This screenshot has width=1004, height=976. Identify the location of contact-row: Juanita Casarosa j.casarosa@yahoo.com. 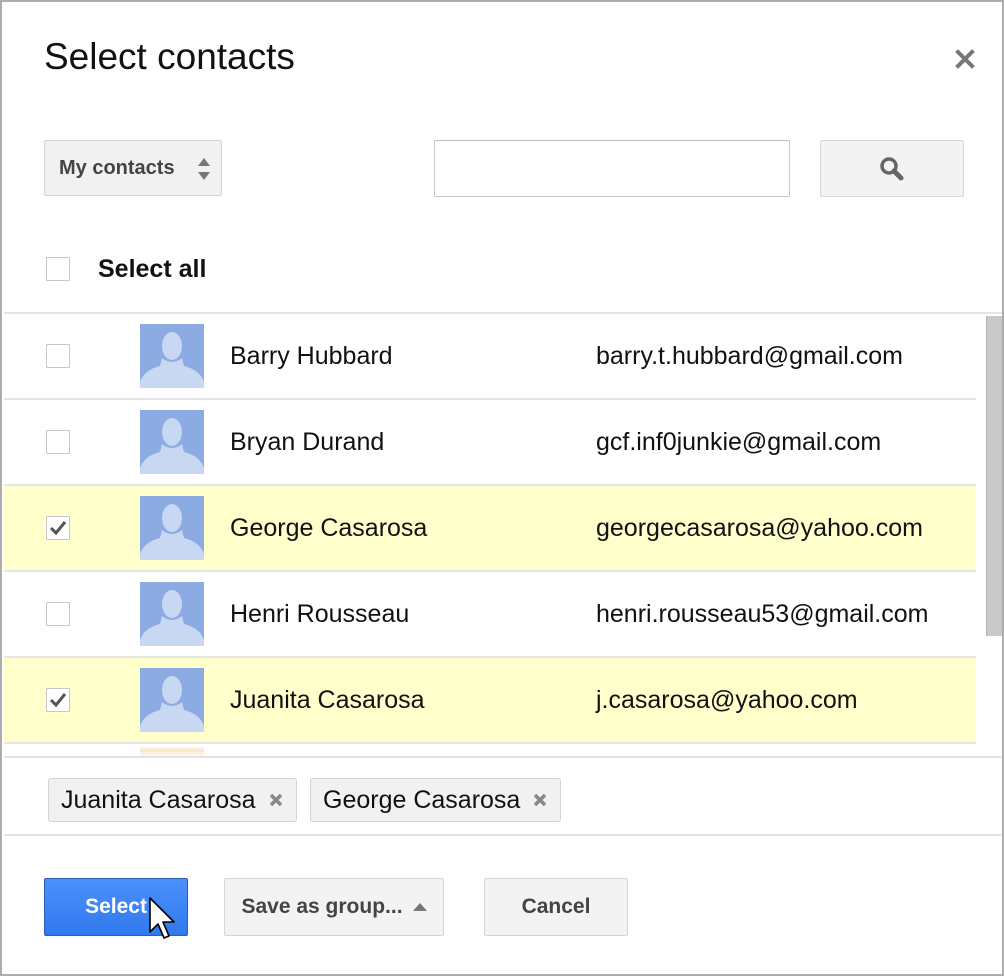
(490, 701).